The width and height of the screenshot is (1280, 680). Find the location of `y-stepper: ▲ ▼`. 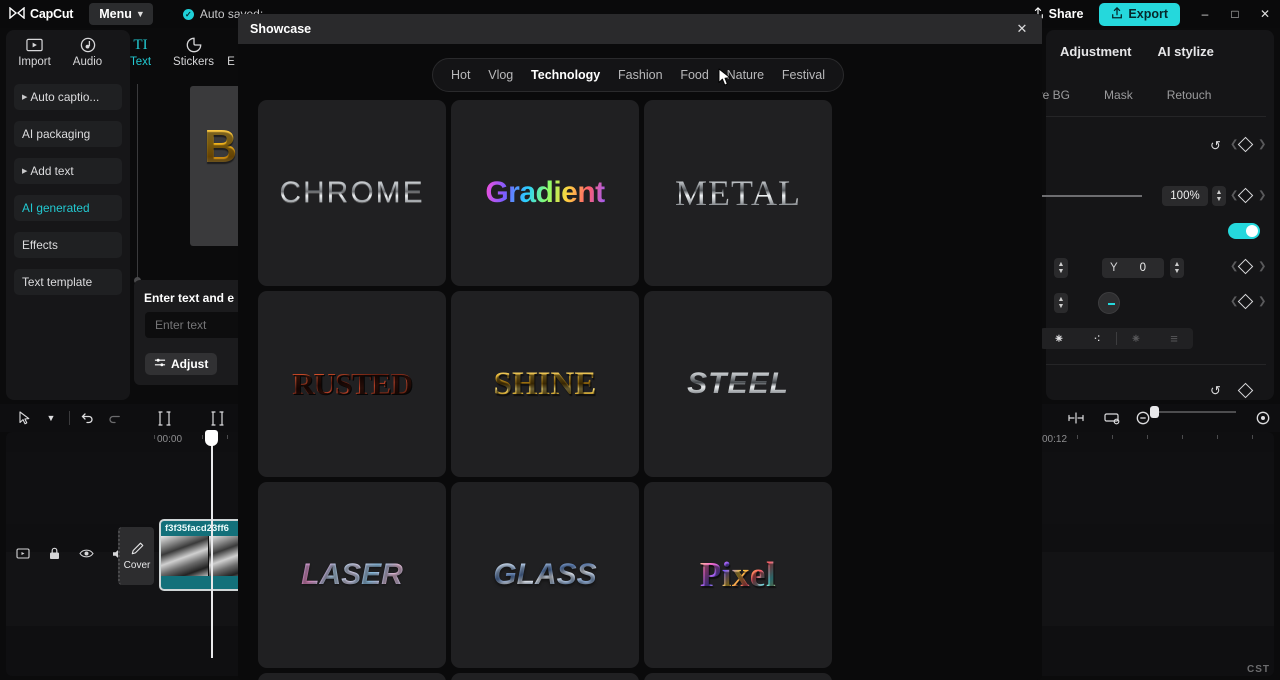

y-stepper: ▲ ▼ is located at coordinates (1177, 268).